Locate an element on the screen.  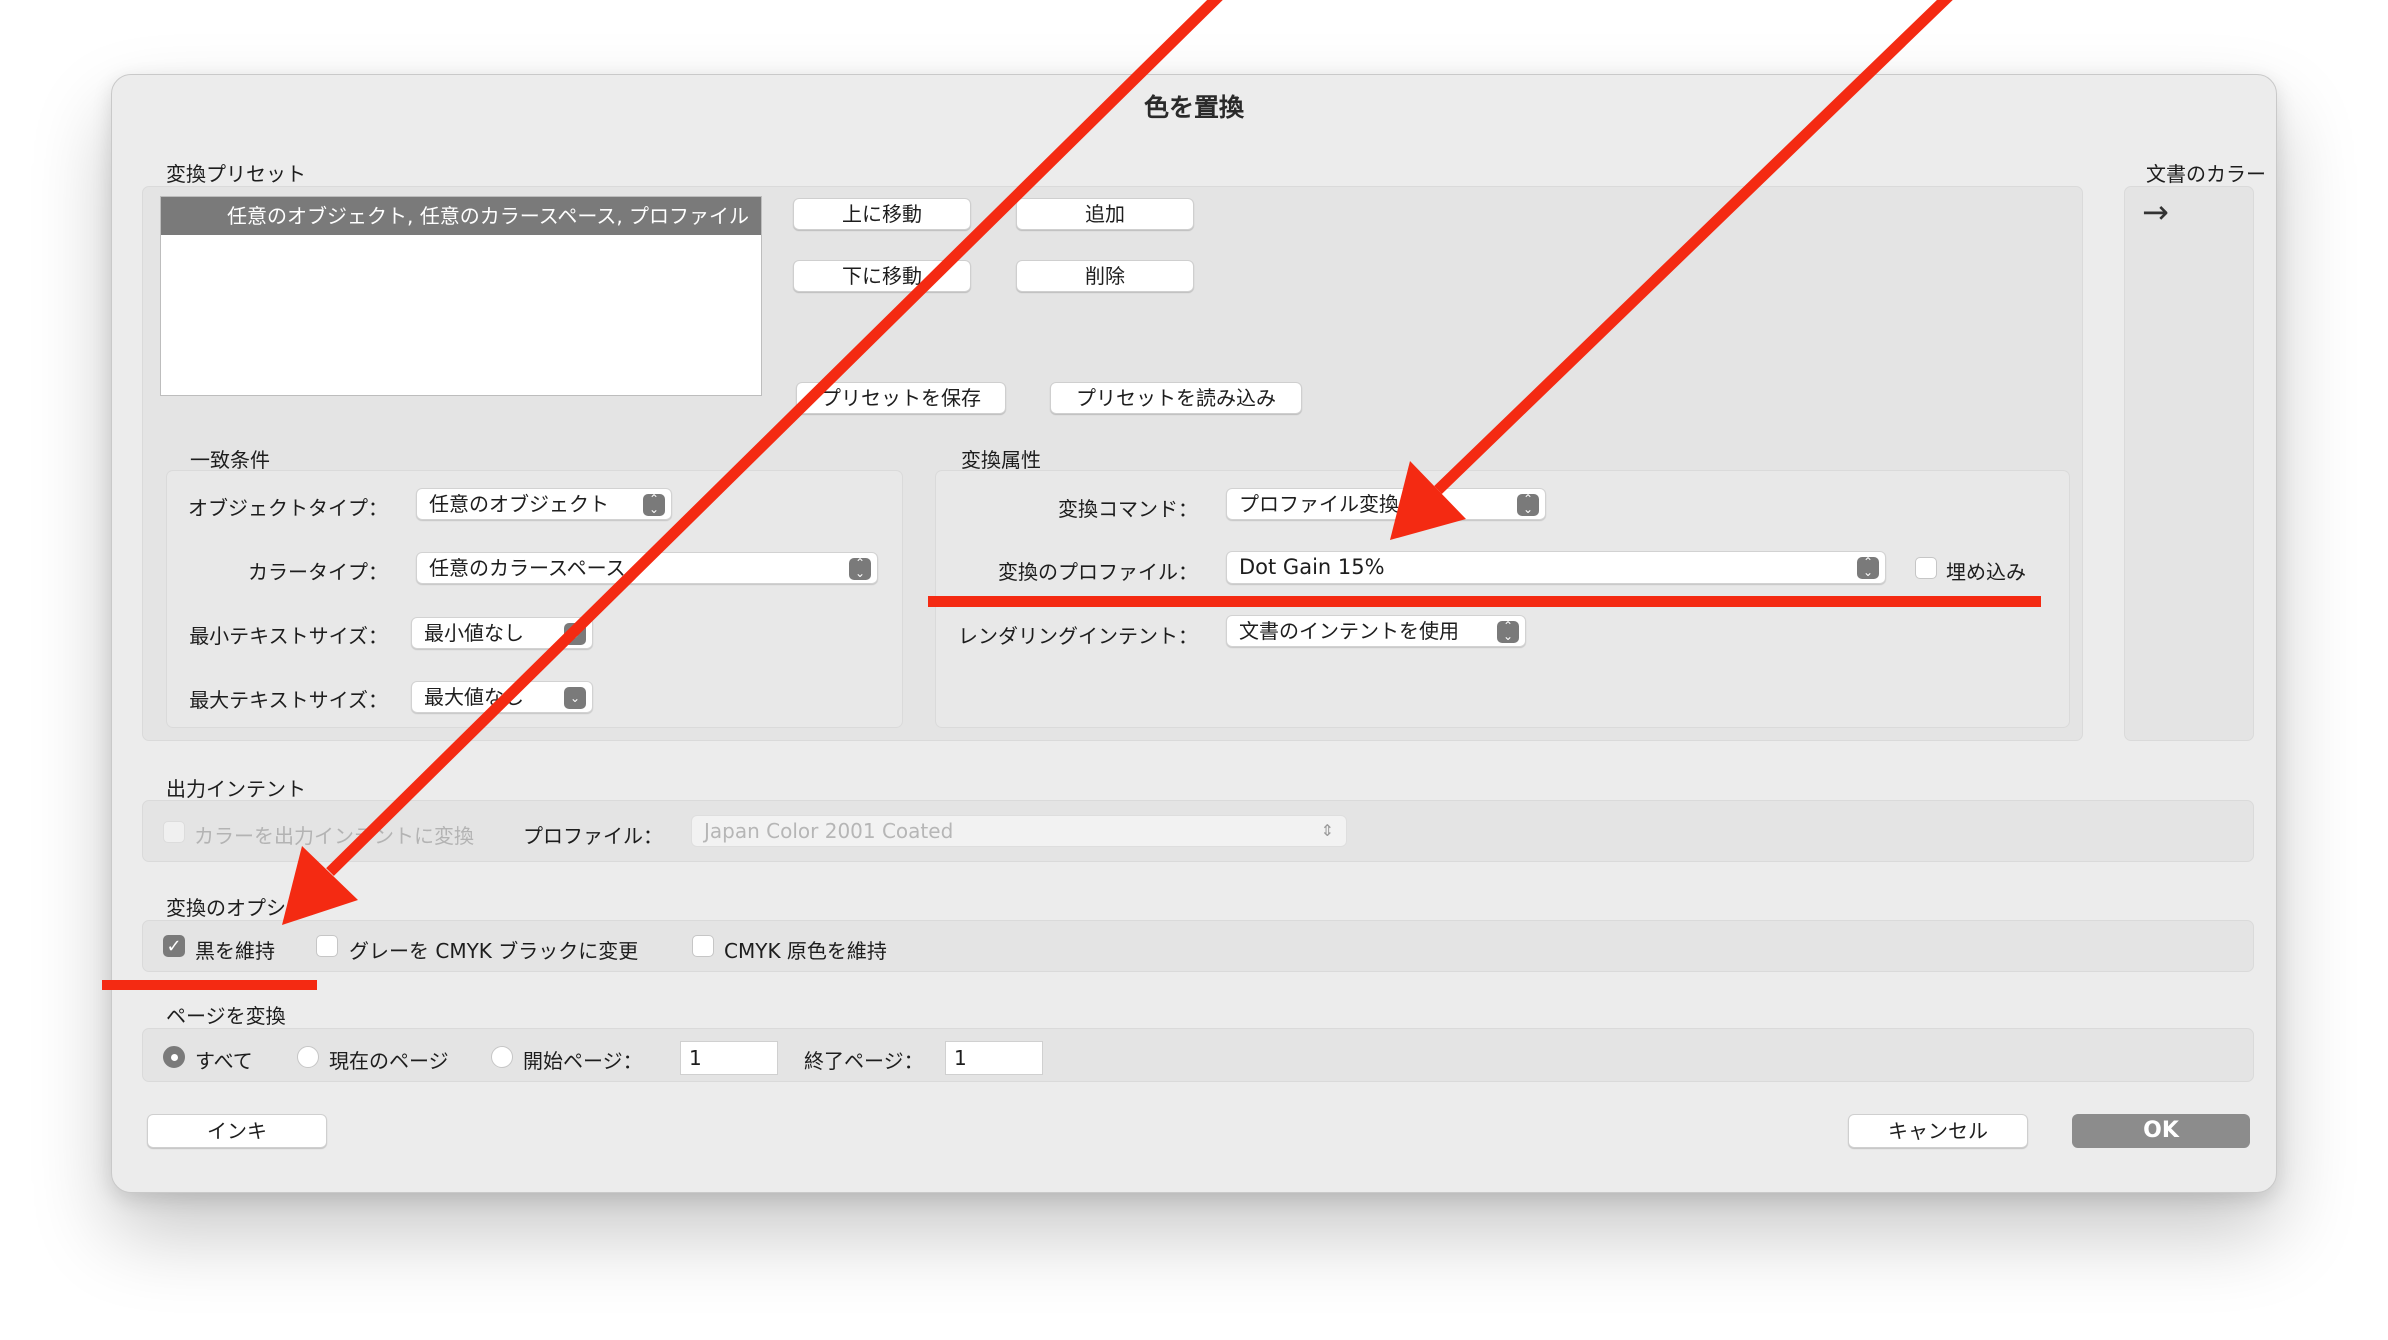
annotation-arrow-right is located at coordinates (1671, 270).